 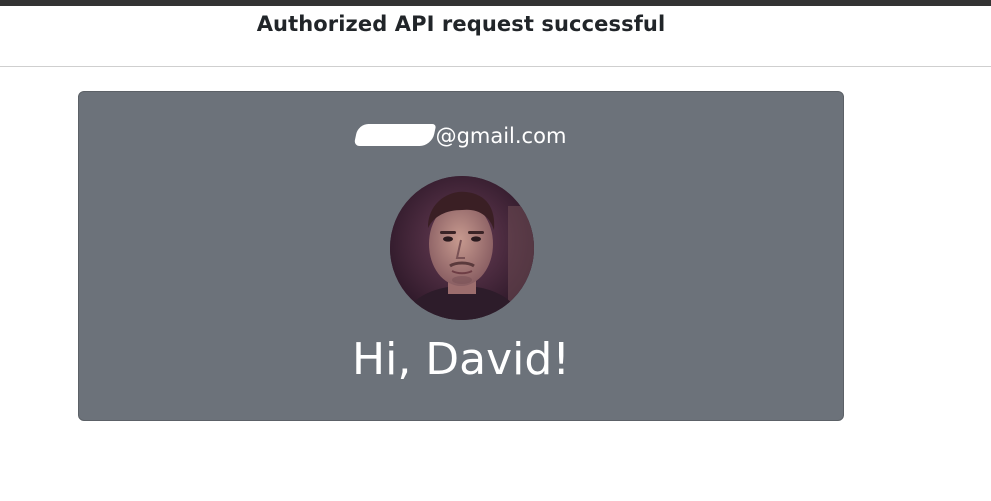 What do you see at coordinates (501, 136) in the screenshot?
I see `email-suffix: @gmail.com` at bounding box center [501, 136].